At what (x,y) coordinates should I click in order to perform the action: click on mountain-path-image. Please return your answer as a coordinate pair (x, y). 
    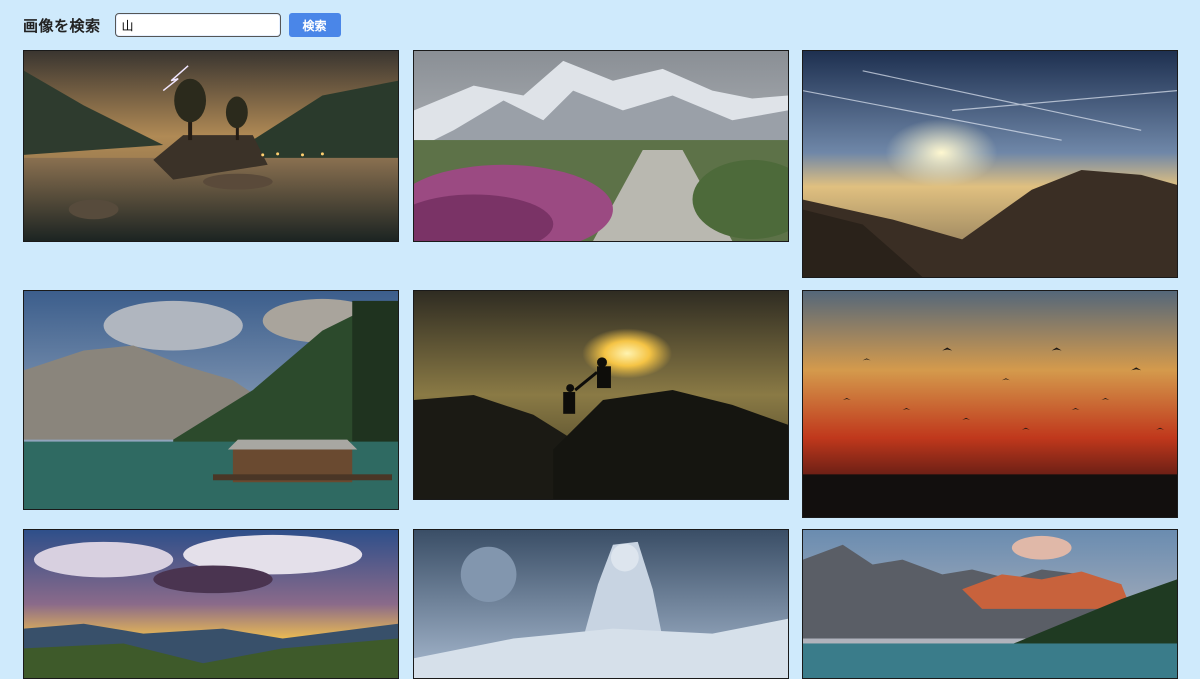
    Looking at the image, I should click on (601, 146).